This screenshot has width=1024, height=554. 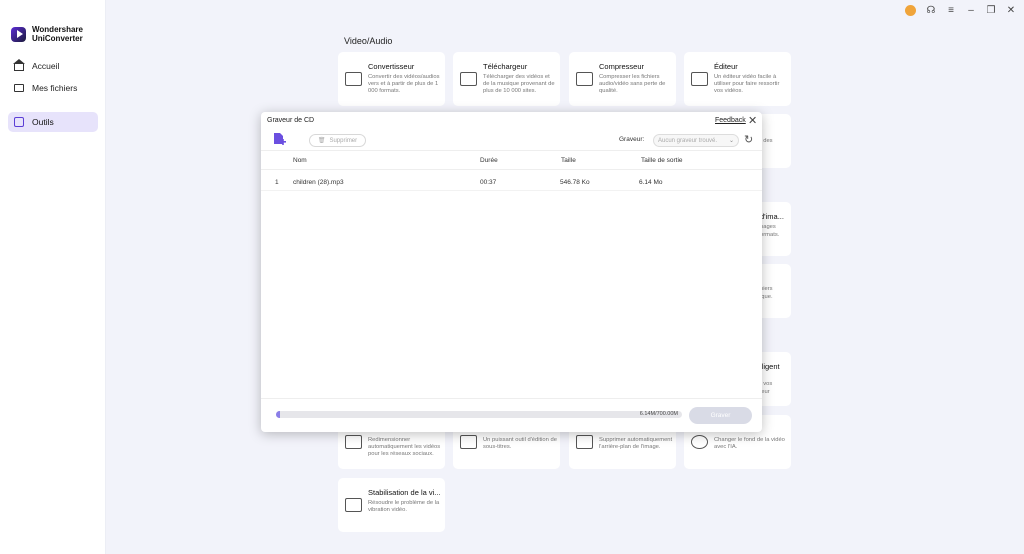 What do you see at coordinates (726, 66) in the screenshot?
I see `card-title: Éditeur` at bounding box center [726, 66].